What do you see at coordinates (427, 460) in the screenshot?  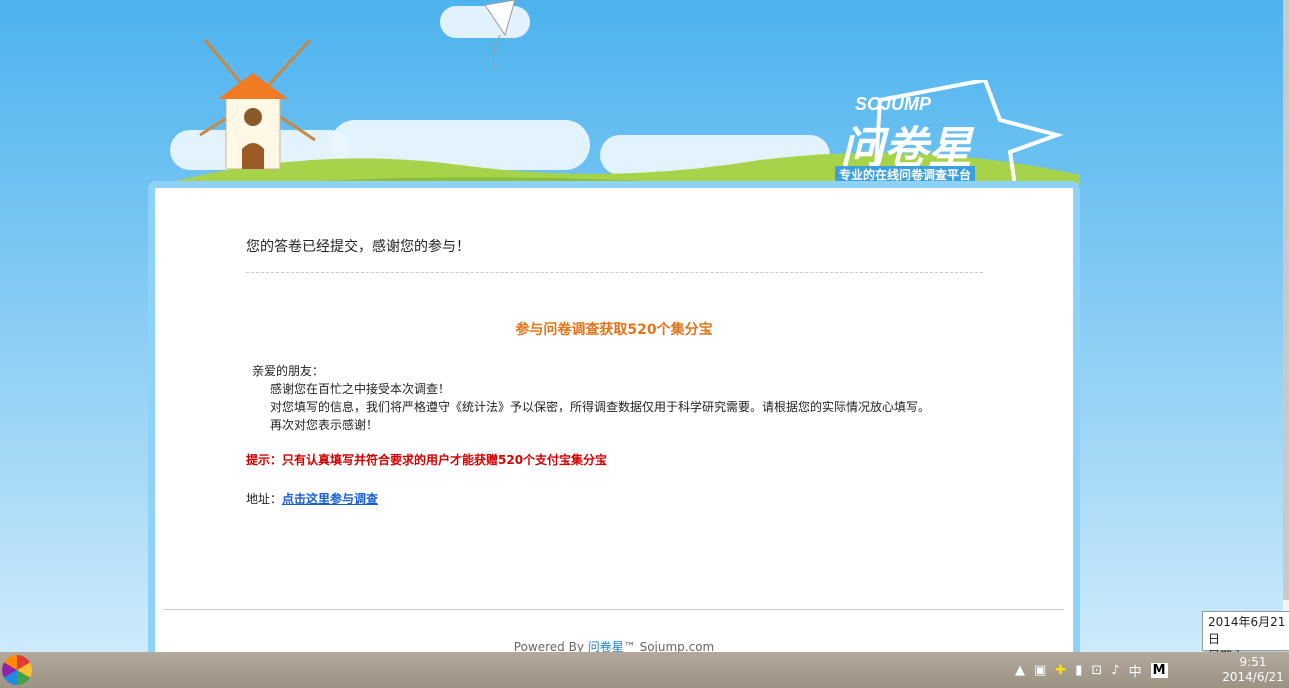 I see `hint-text: 提示：只有认真填写并符合要求的用户才能获赠520个支付宝集分宝` at bounding box center [427, 460].